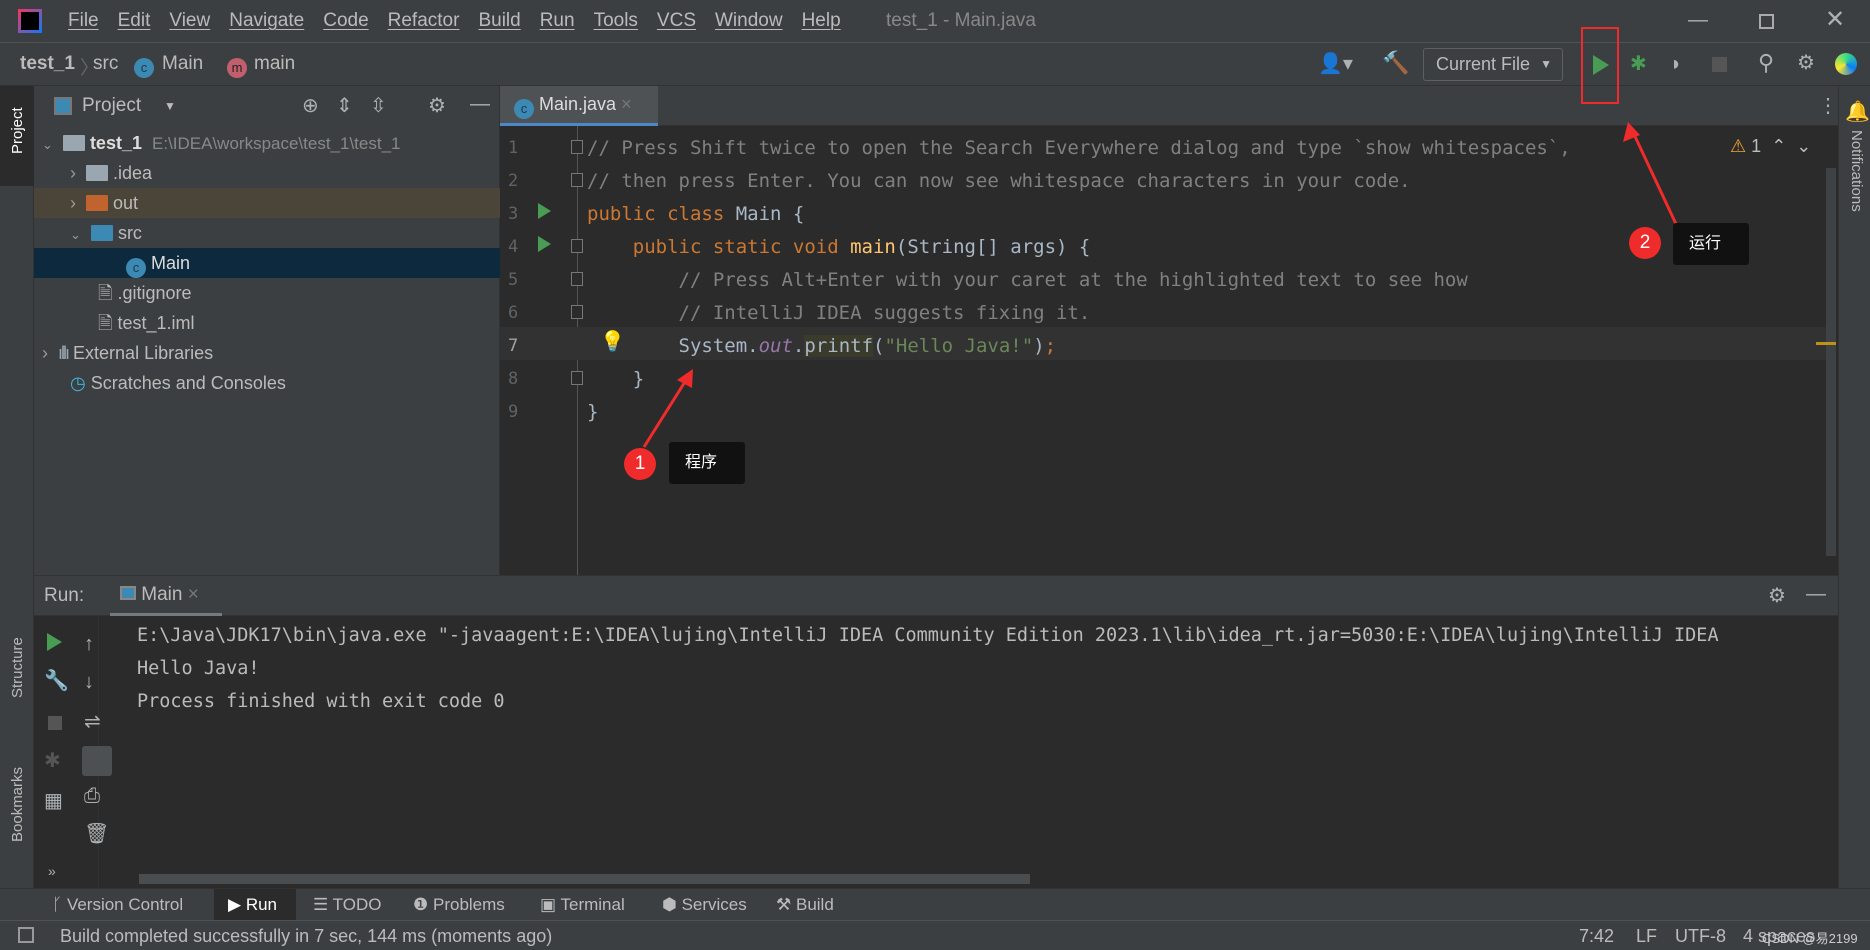 Image resolution: width=1870 pixels, height=950 pixels. I want to click on annotation-badge-1: 1, so click(640, 464).